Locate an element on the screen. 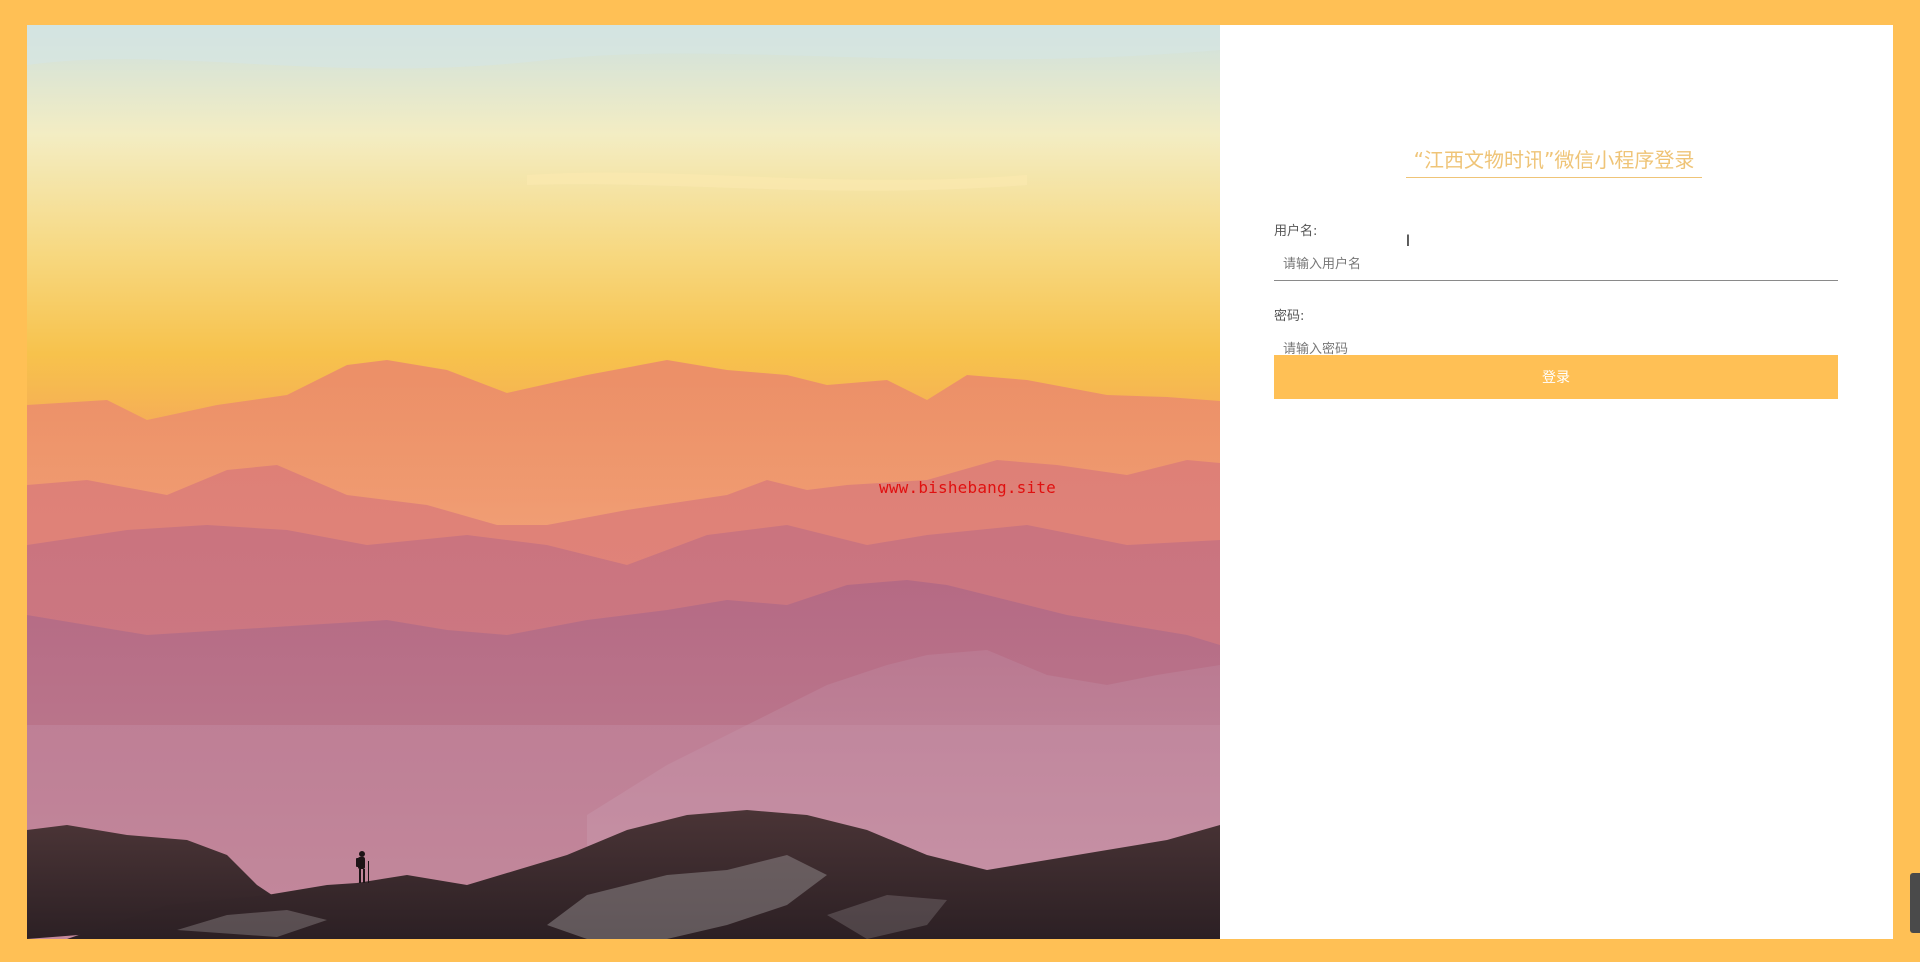 This screenshot has width=1920, height=962. password-label: 密码: is located at coordinates (1289, 316).